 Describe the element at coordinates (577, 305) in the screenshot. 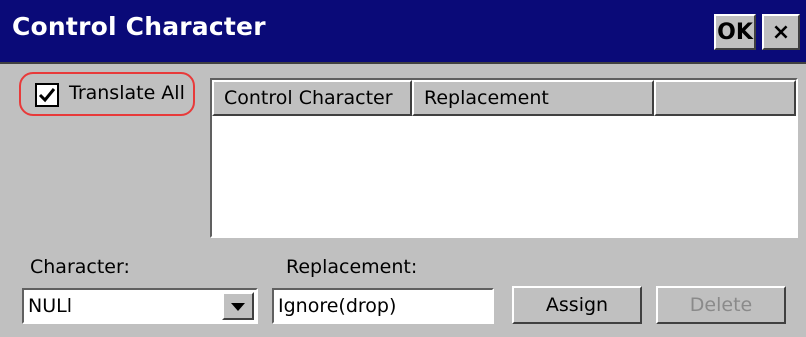

I see `assign-button: Assign` at that location.